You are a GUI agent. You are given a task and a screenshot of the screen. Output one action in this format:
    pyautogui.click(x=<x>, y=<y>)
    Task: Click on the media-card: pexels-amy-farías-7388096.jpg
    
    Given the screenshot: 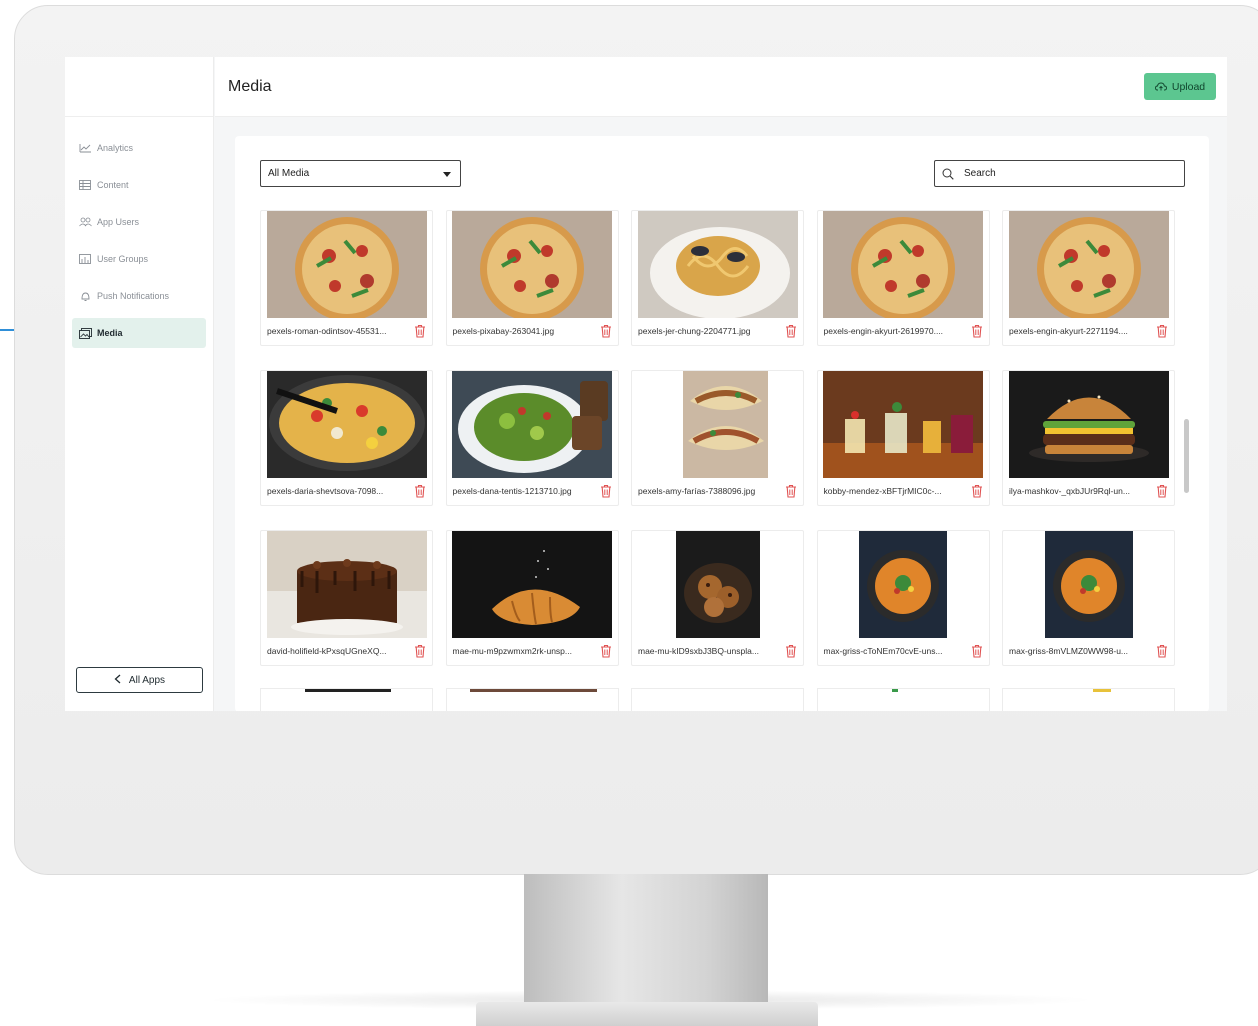 What is the action you would take?
    pyautogui.click(x=717, y=438)
    